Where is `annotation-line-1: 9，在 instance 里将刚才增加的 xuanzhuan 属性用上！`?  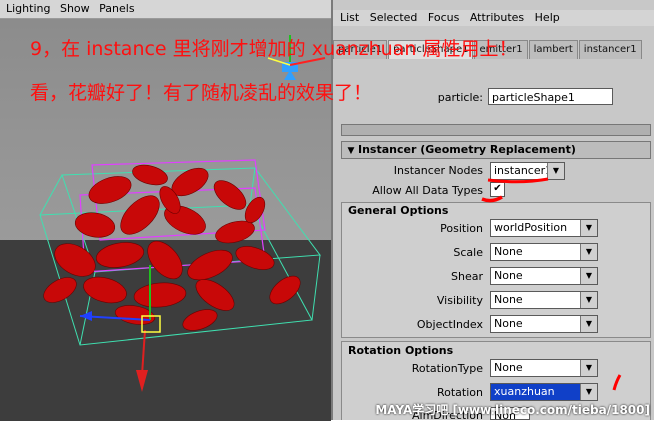
annotation-line-1: 9，在 instance 里将刚才增加的 xuanzhuan 属性用上！ is located at coordinates (274, 49).